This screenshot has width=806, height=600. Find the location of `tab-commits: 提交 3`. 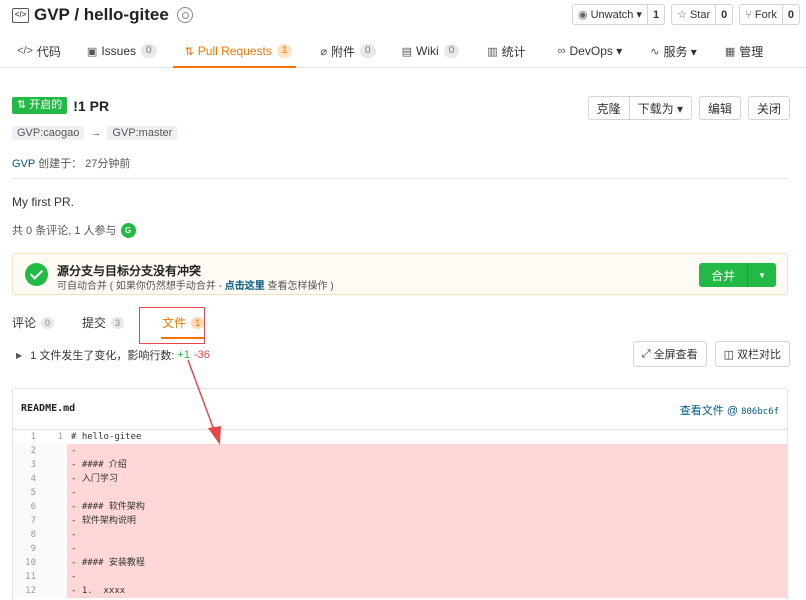

tab-commits: 提交 3 is located at coordinates (103, 322).